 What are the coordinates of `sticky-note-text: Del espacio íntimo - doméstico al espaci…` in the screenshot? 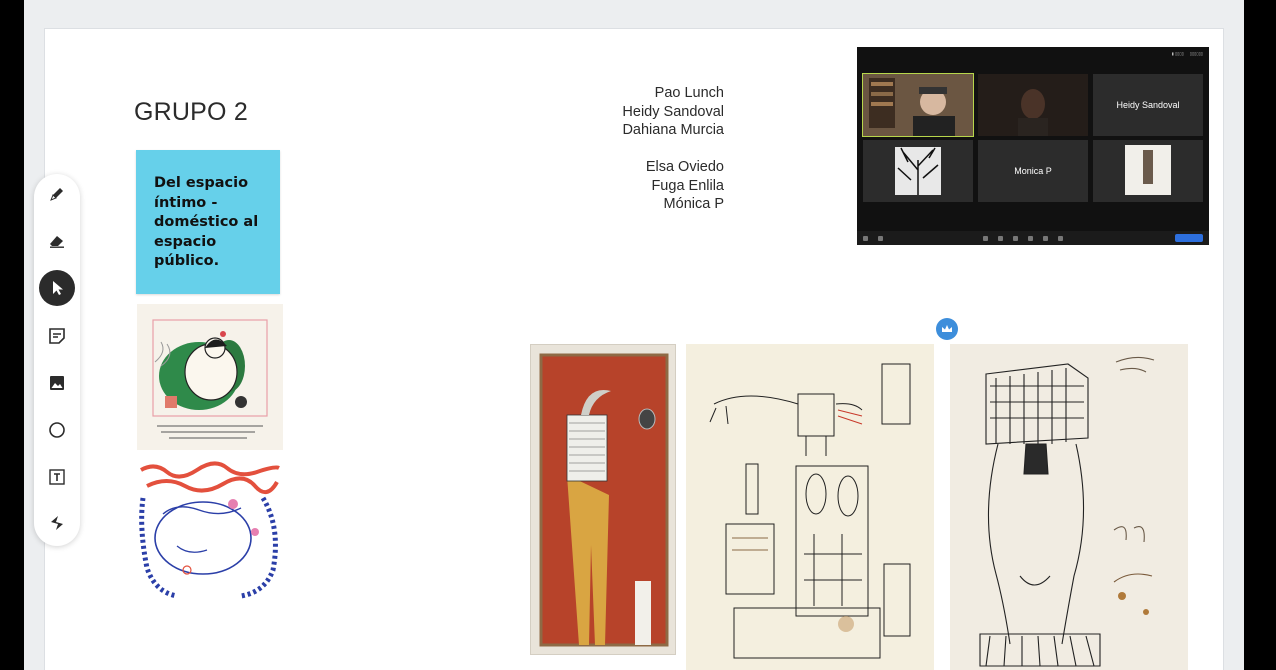 It's located at (206, 222).